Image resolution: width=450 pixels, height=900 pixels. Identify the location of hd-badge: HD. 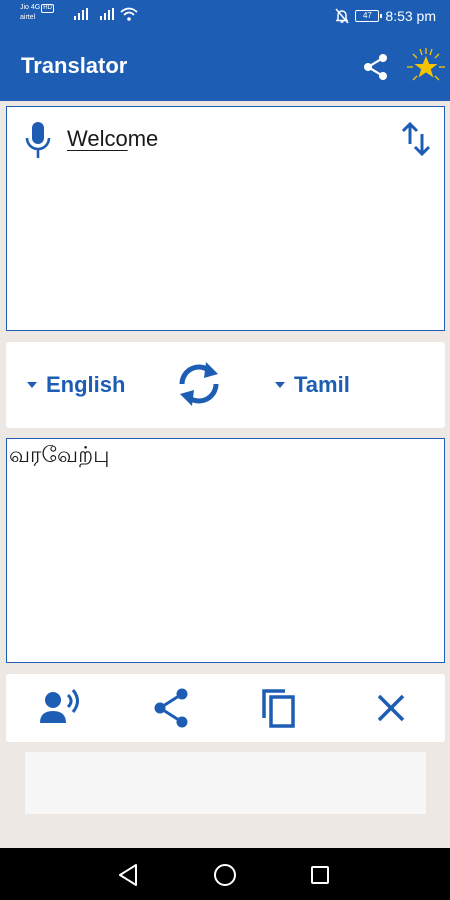
(47, 8).